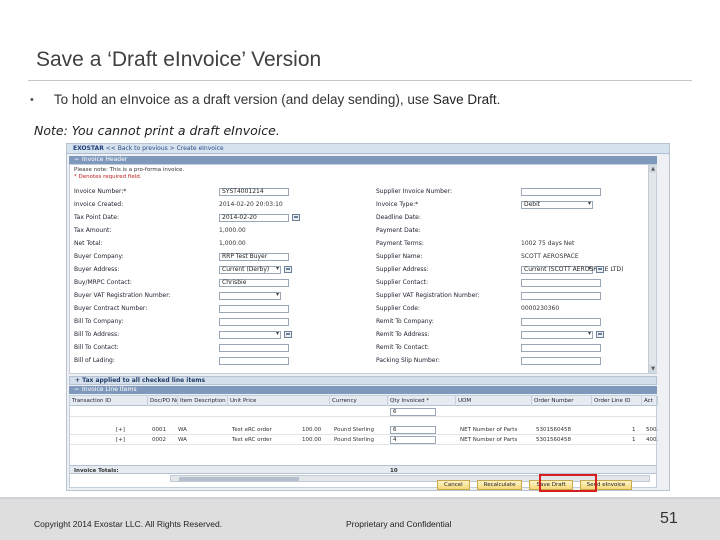  What do you see at coordinates (100, 191) in the screenshot?
I see `field-label: Invoice Number:*` at bounding box center [100, 191].